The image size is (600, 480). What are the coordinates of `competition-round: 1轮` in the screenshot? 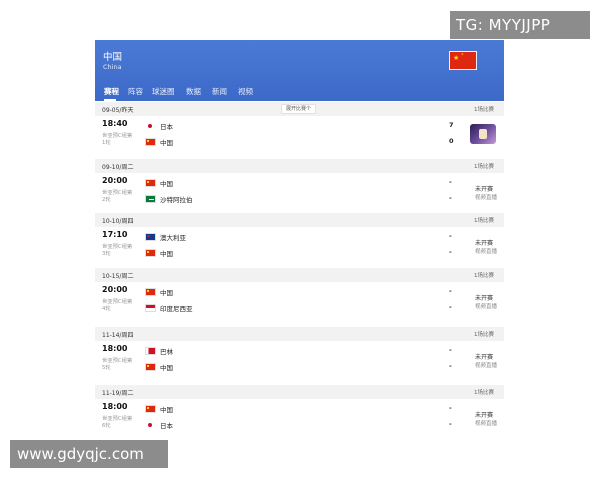 It's located at (106, 143).